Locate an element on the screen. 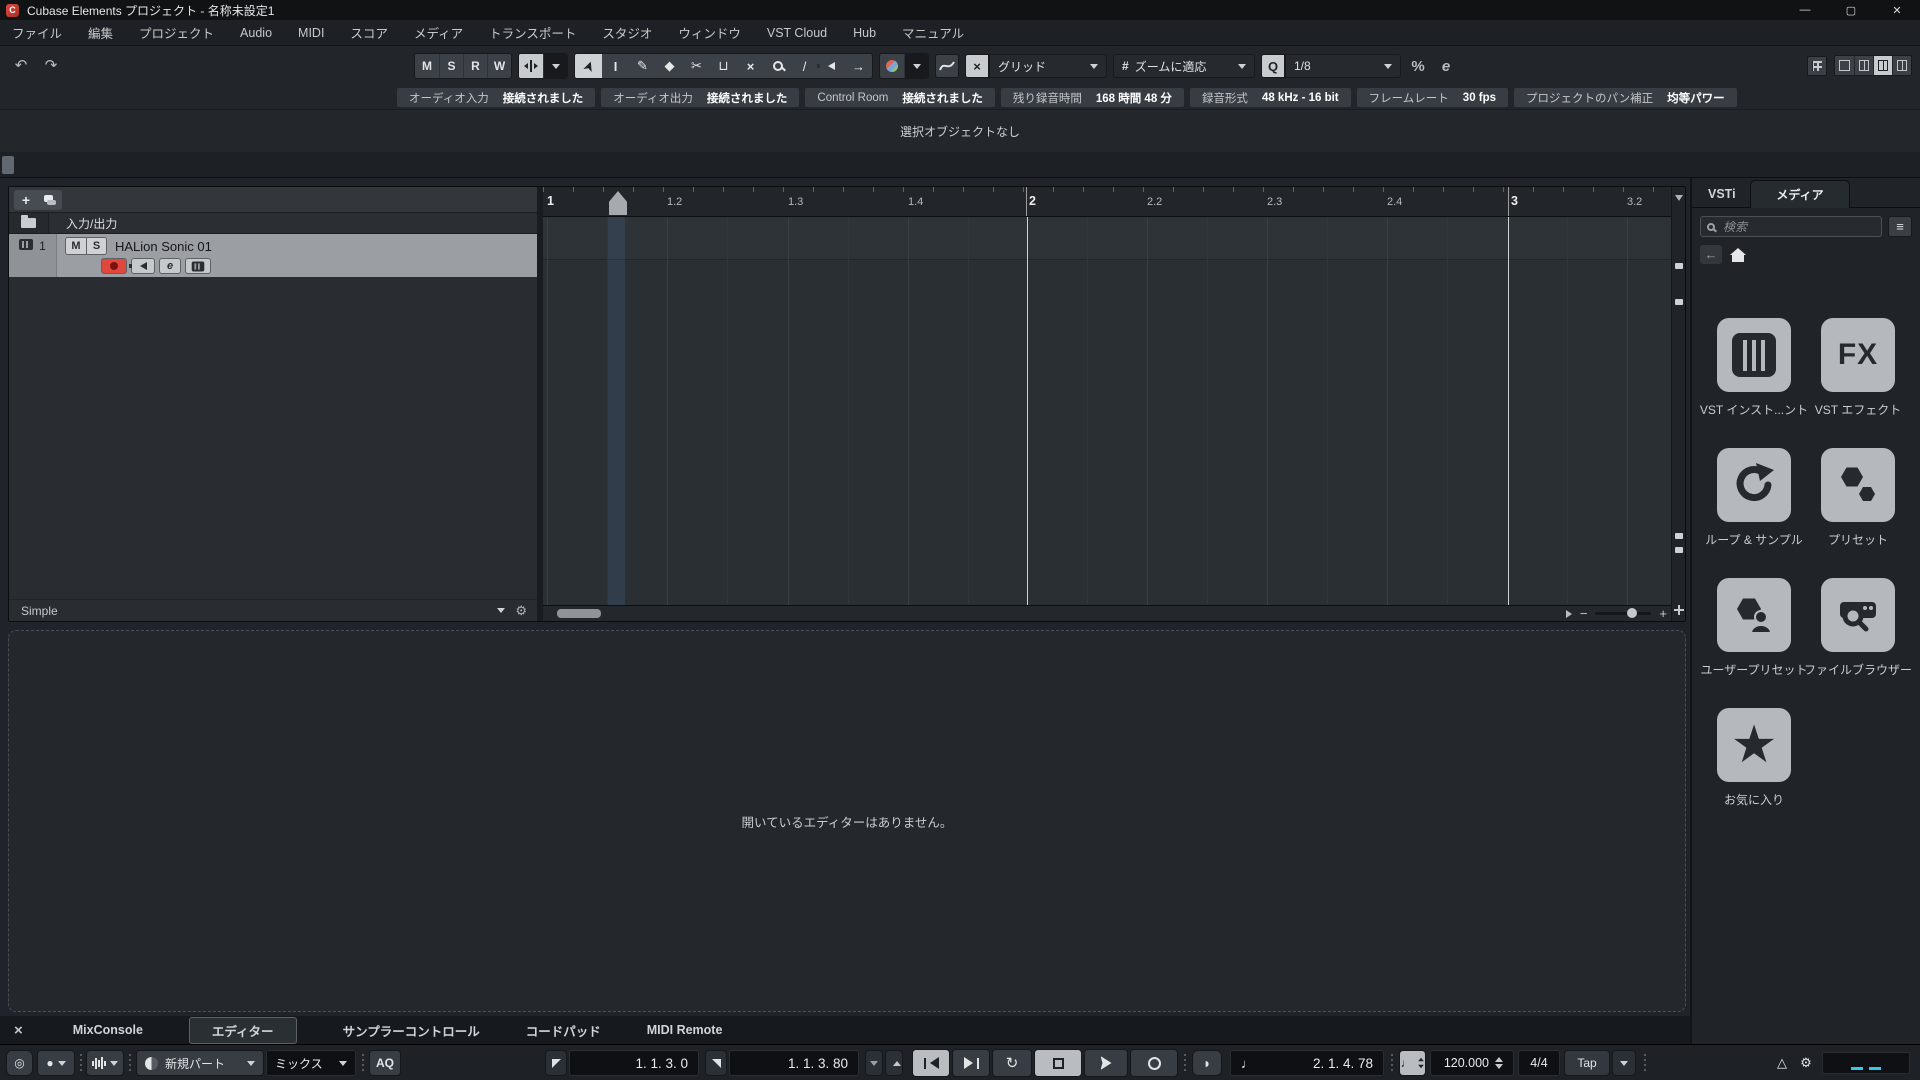 This screenshot has height=1080, width=1920. track-mute-button: M is located at coordinates (76, 246).